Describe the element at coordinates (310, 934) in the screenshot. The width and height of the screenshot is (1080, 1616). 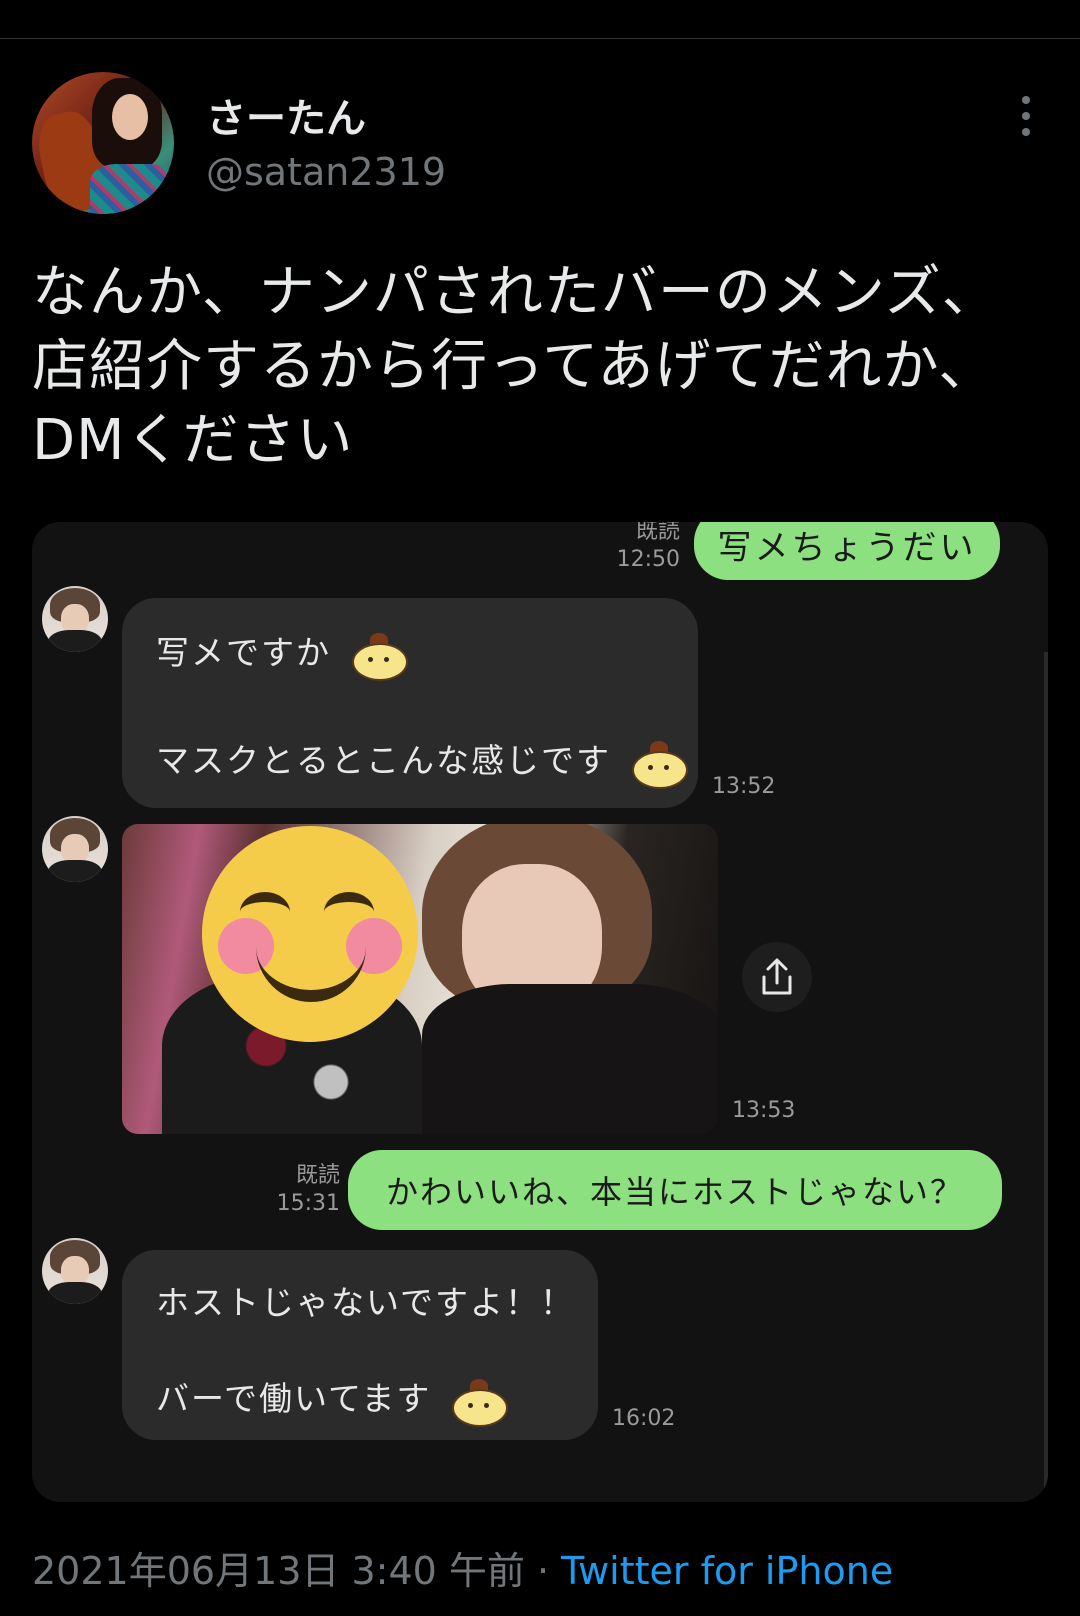
I see `smiling-face-emoji` at that location.